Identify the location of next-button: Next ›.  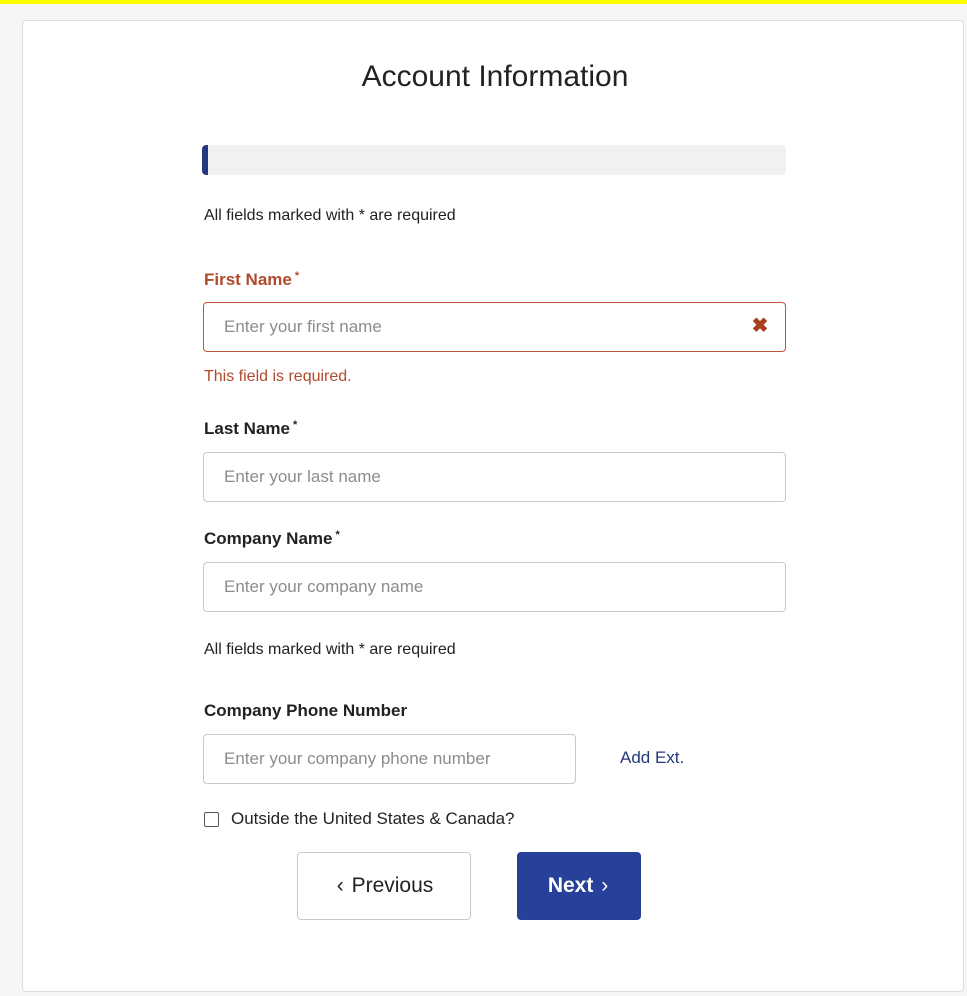
(579, 886).